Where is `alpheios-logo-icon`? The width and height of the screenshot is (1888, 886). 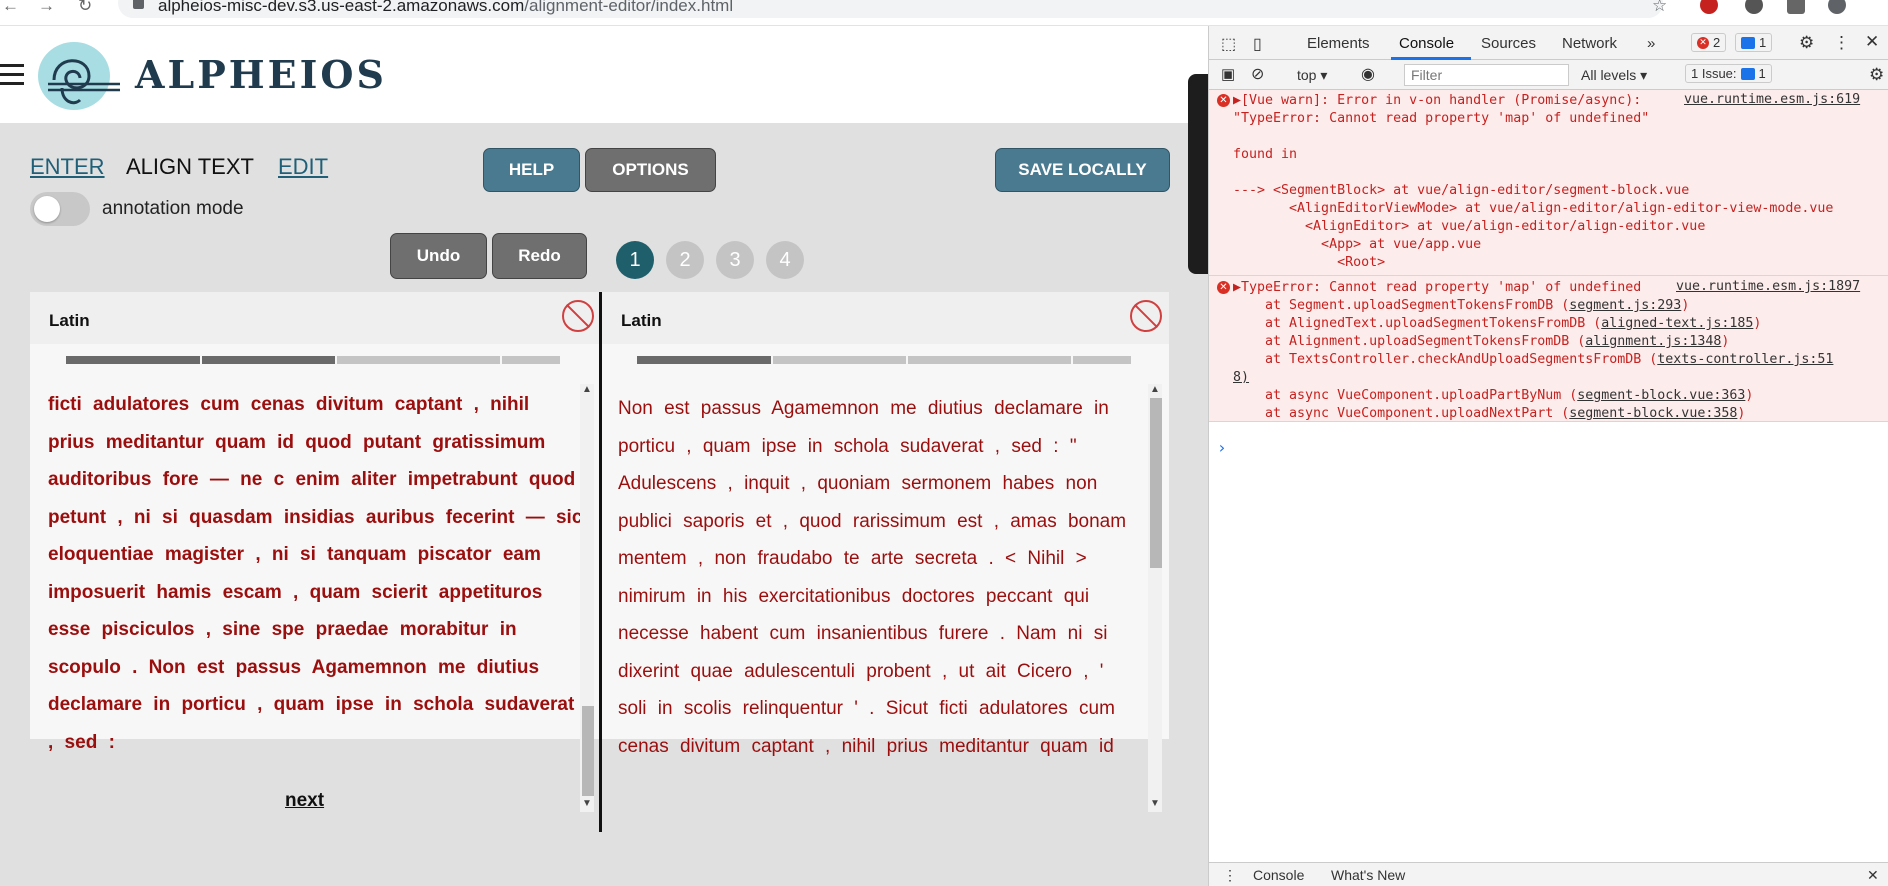 alpheios-logo-icon is located at coordinates (79, 76).